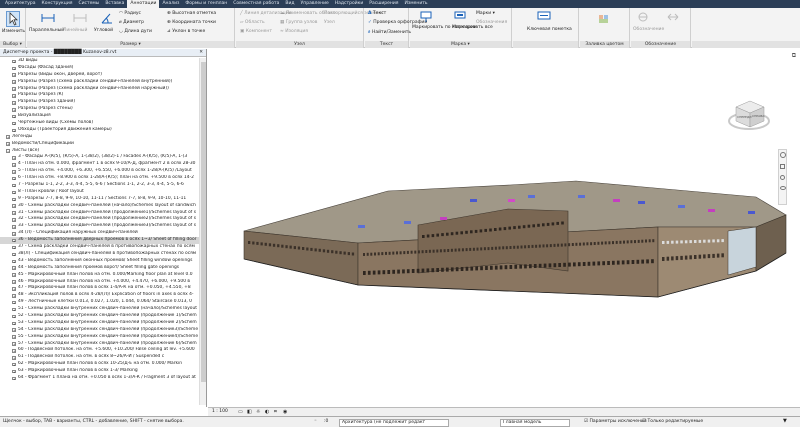  I want to click on detail-level-icon: ▭, so click(240, 412).